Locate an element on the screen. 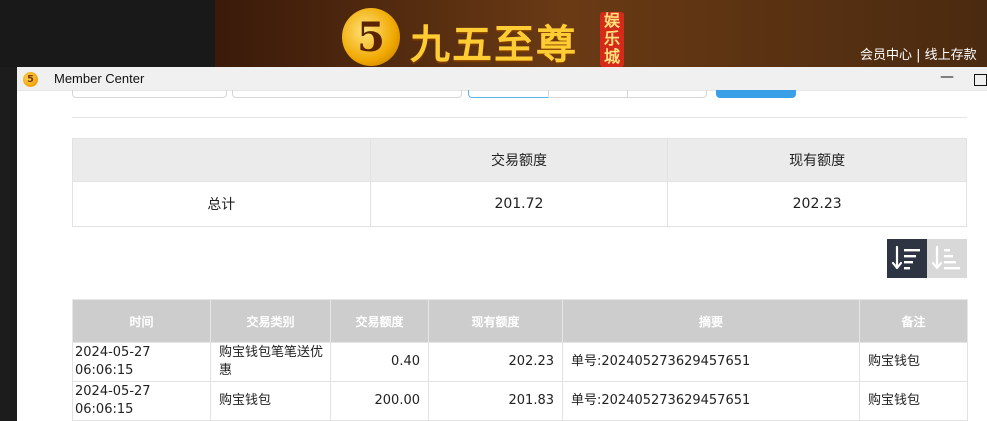 This screenshot has height=421, width=987. summary-total-current: 202.23 is located at coordinates (817, 204).